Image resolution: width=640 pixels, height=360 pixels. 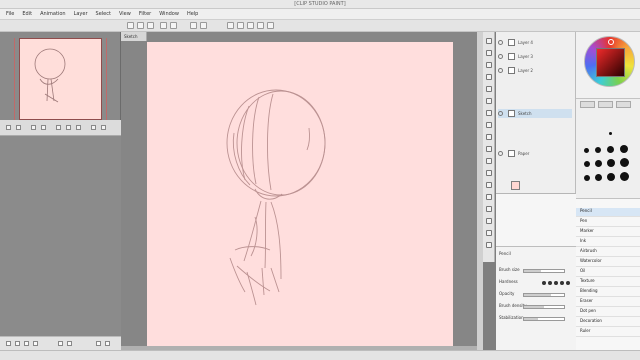 What do you see at coordinates (173, 25) in the screenshot?
I see `redo-button` at bounding box center [173, 25].